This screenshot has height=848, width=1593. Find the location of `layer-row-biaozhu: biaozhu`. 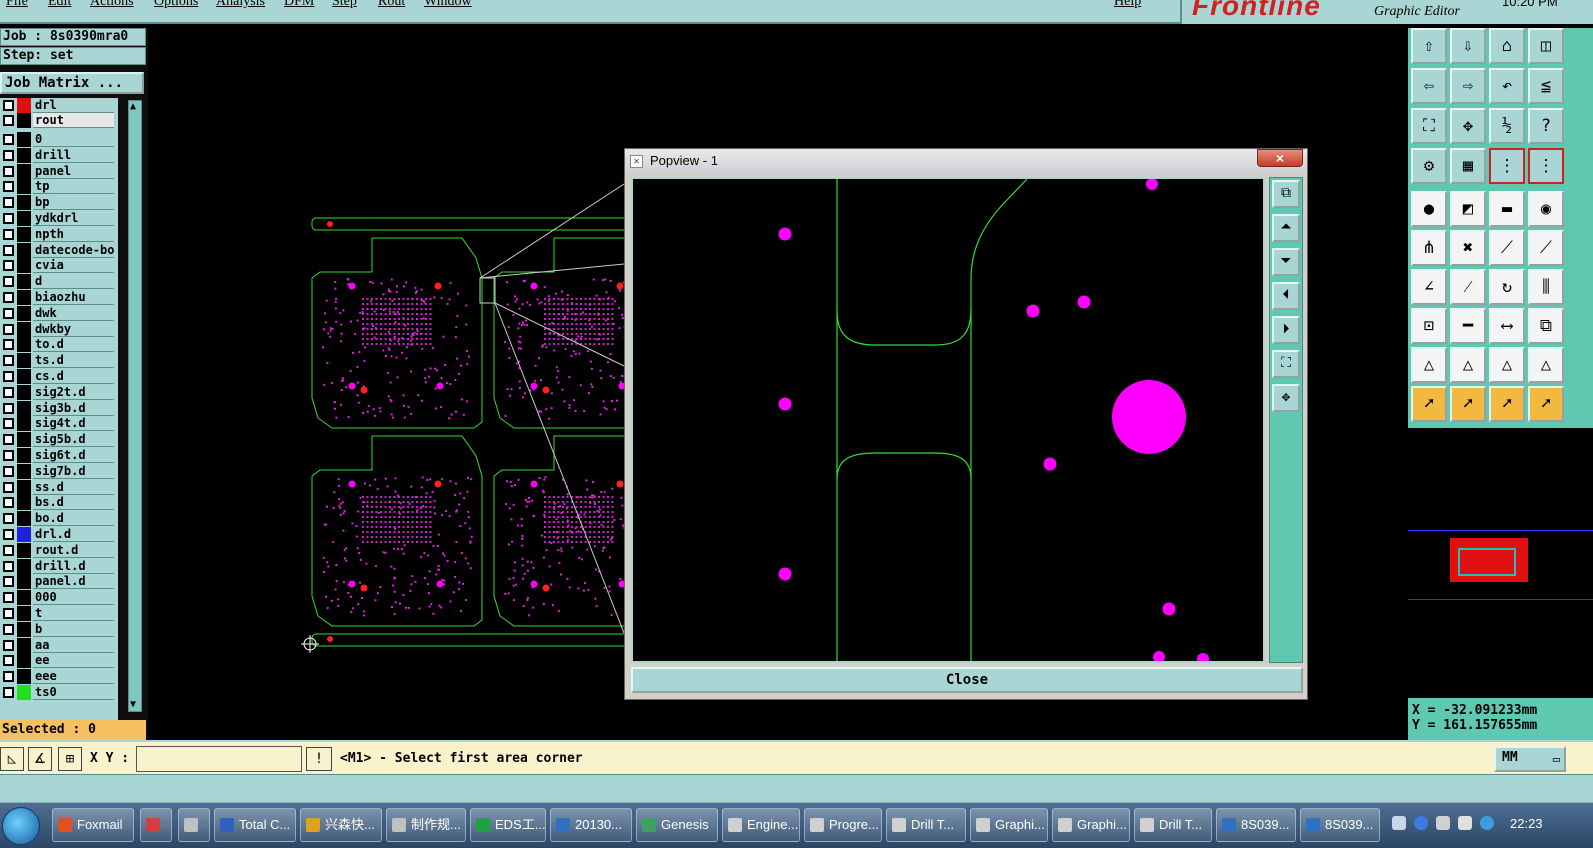

layer-row-biaozhu: biaozhu is located at coordinates (59, 297).